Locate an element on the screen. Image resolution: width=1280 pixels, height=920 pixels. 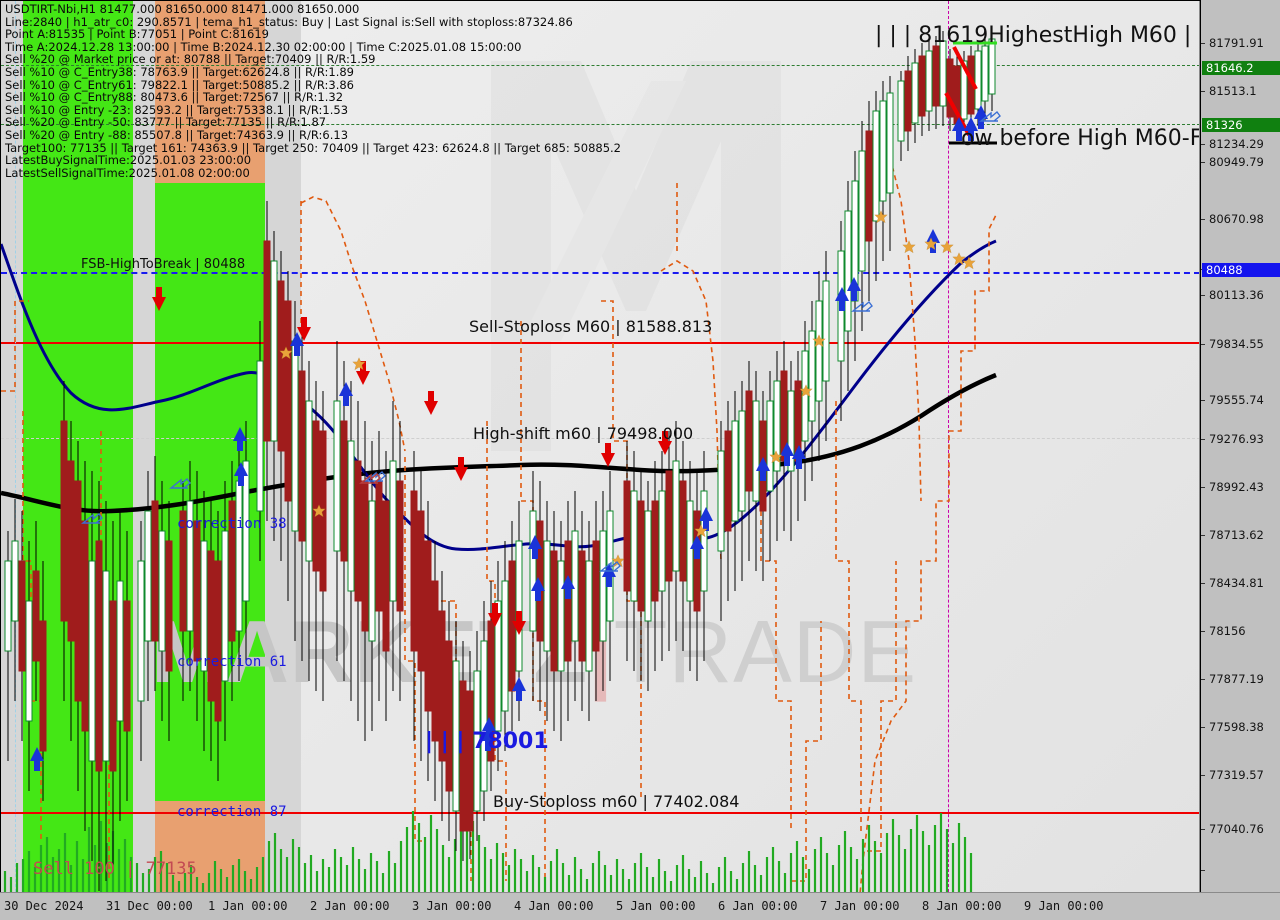
time-tick: 7 Jan 00:00 is located at coordinates (860, 906).